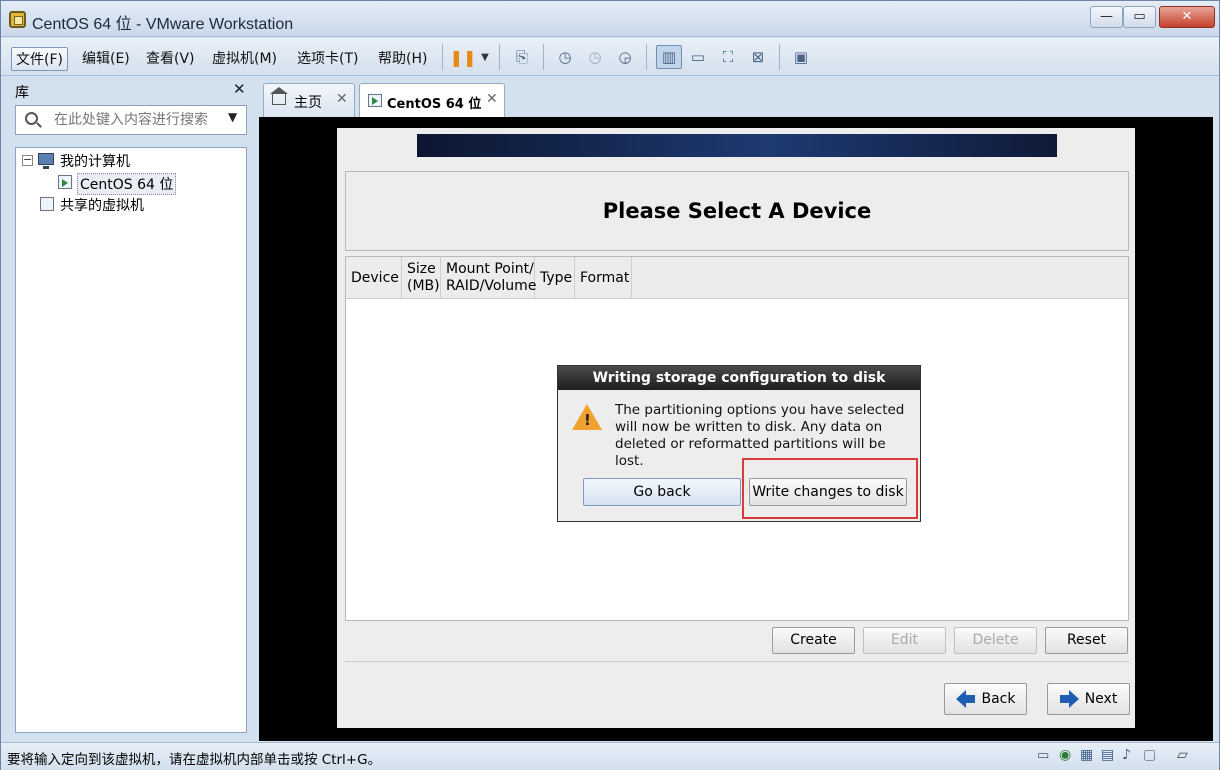  I want to click on tab-home-close-icon: ✕, so click(342, 99).